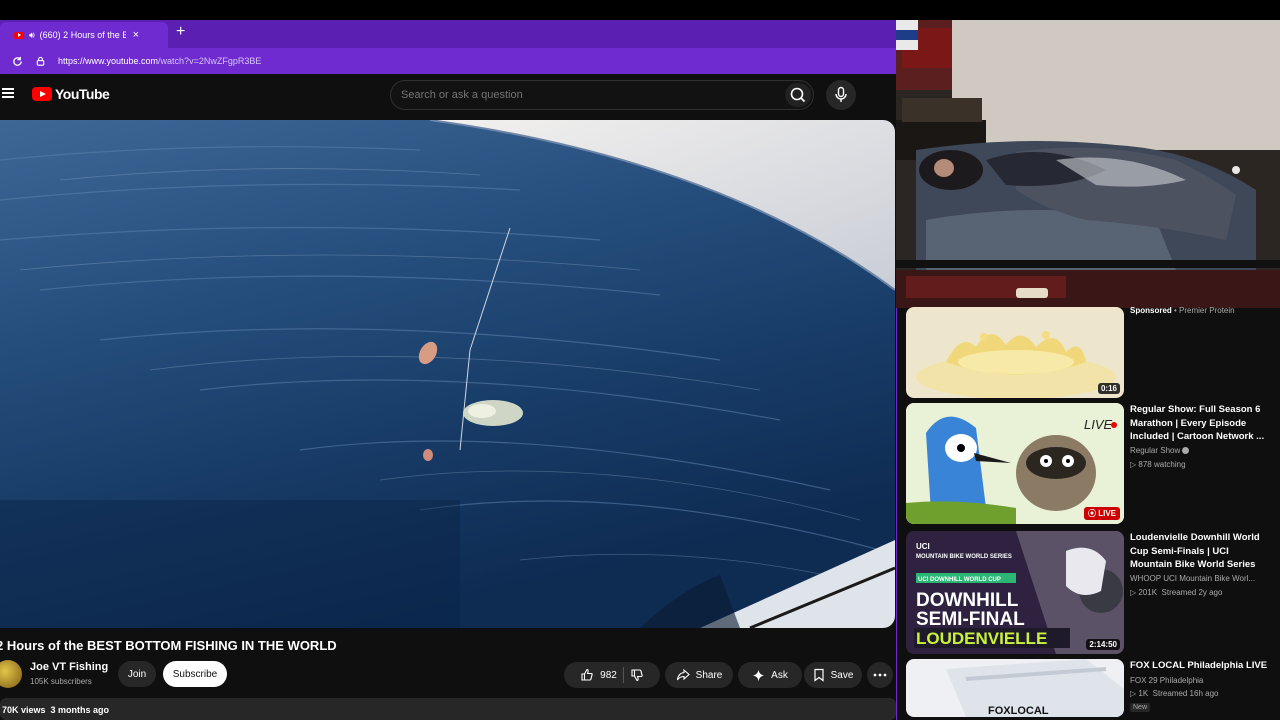 This screenshot has width=1280, height=720. Describe the element at coordinates (1166, 680) in the screenshot. I see `channel-name: FOX 29 Philadelphia` at that location.